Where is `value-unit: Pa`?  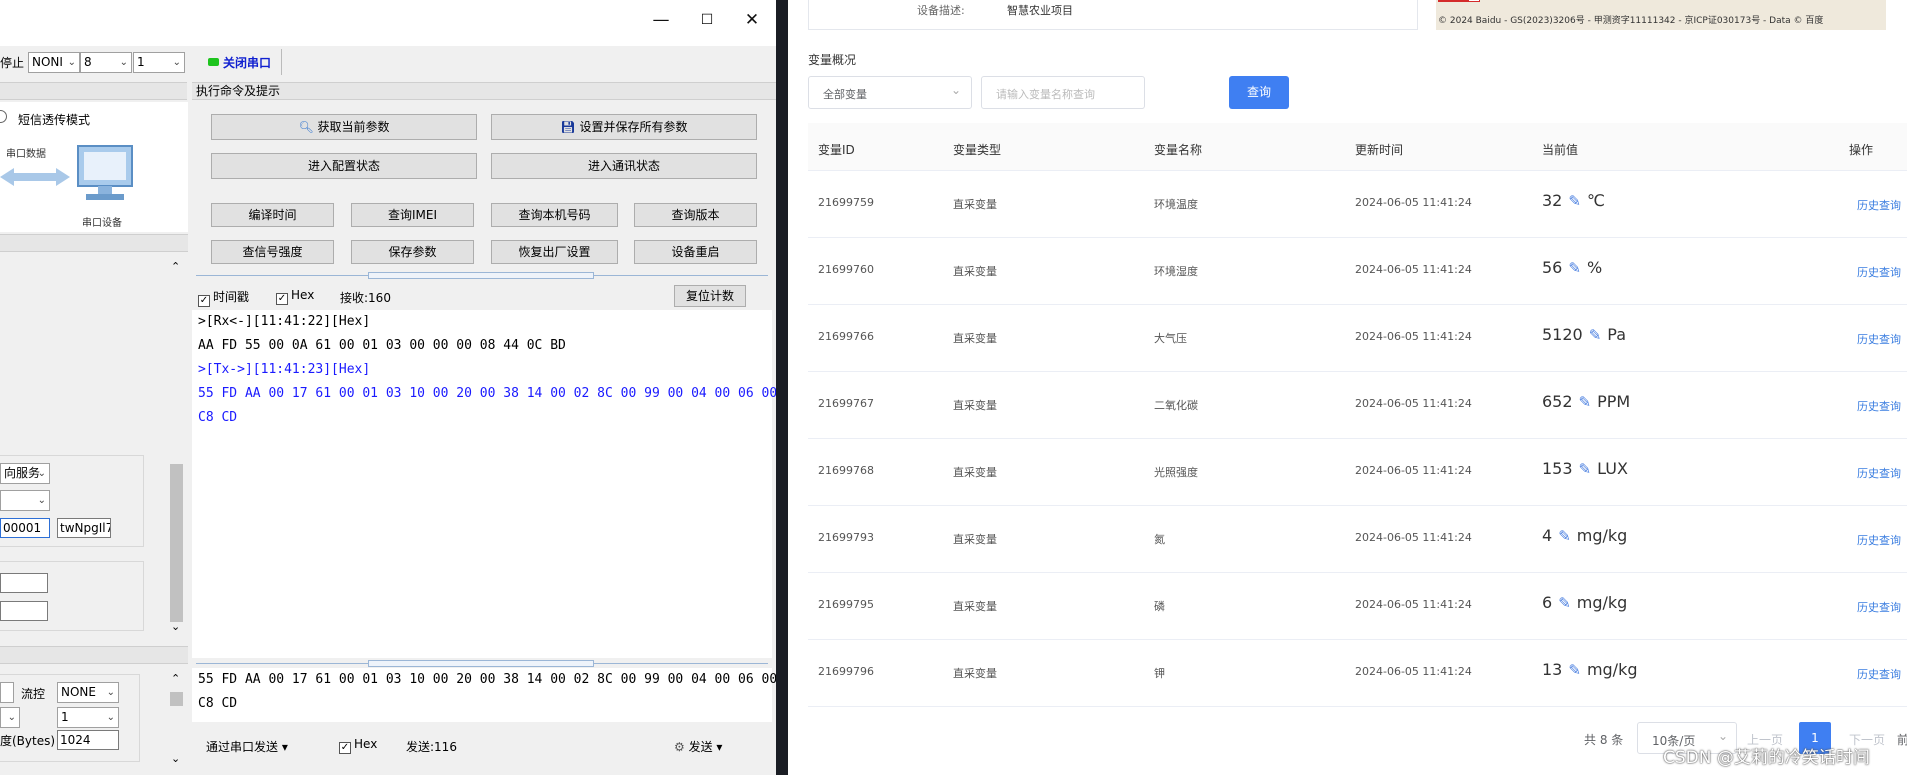
value-unit: Pa is located at coordinates (1617, 334).